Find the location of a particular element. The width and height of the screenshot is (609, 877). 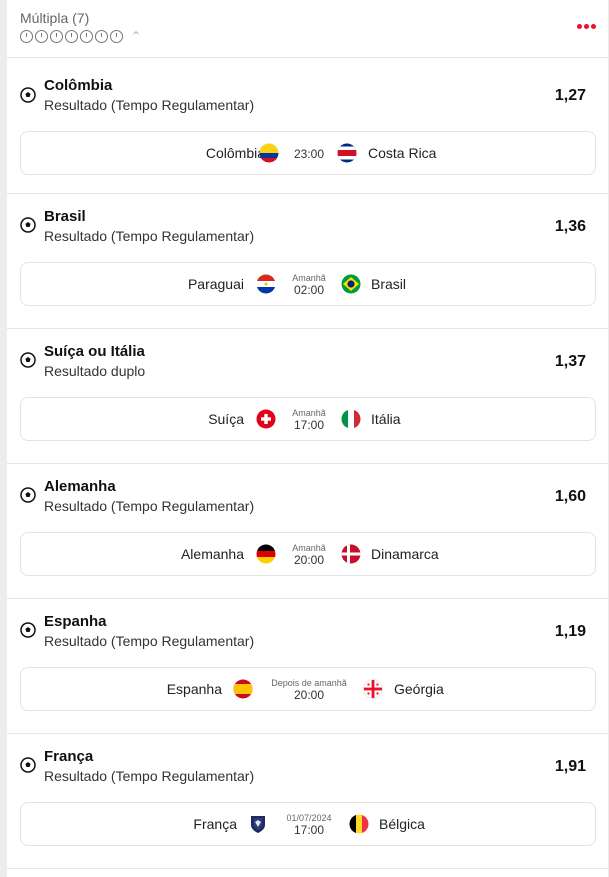

georgia-flag-icon is located at coordinates (373, 689).